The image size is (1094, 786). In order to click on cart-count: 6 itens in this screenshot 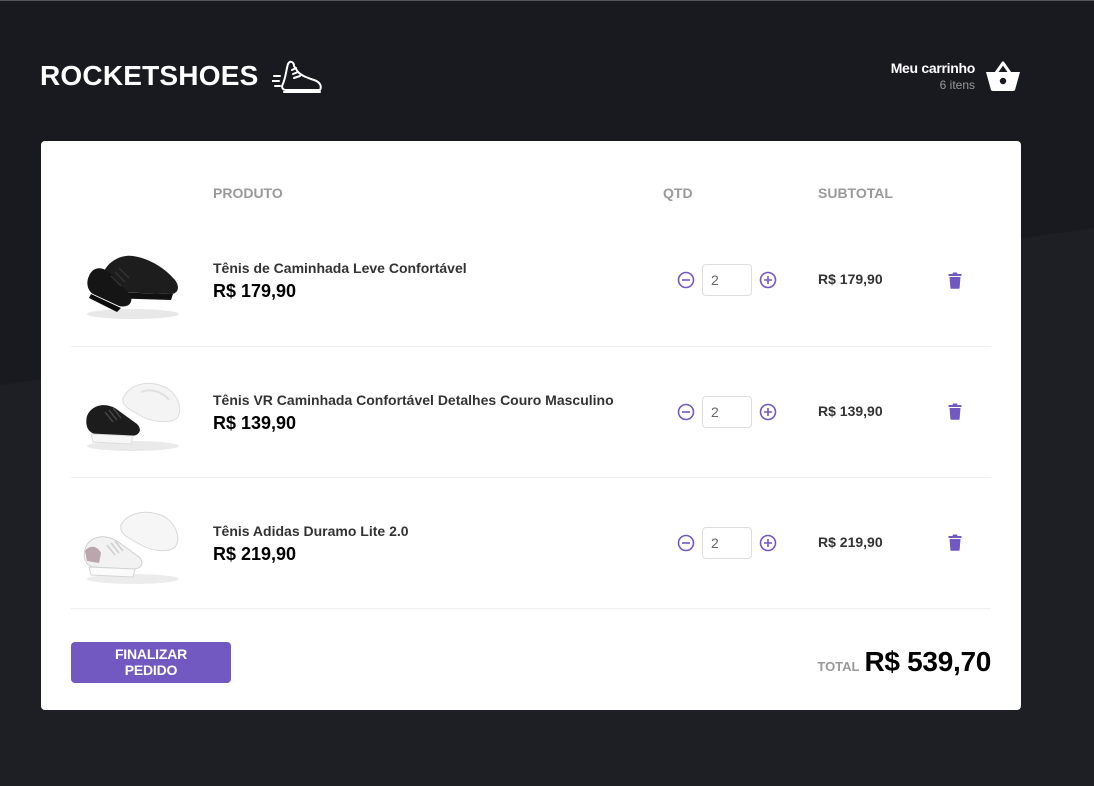, I will do `click(957, 85)`.